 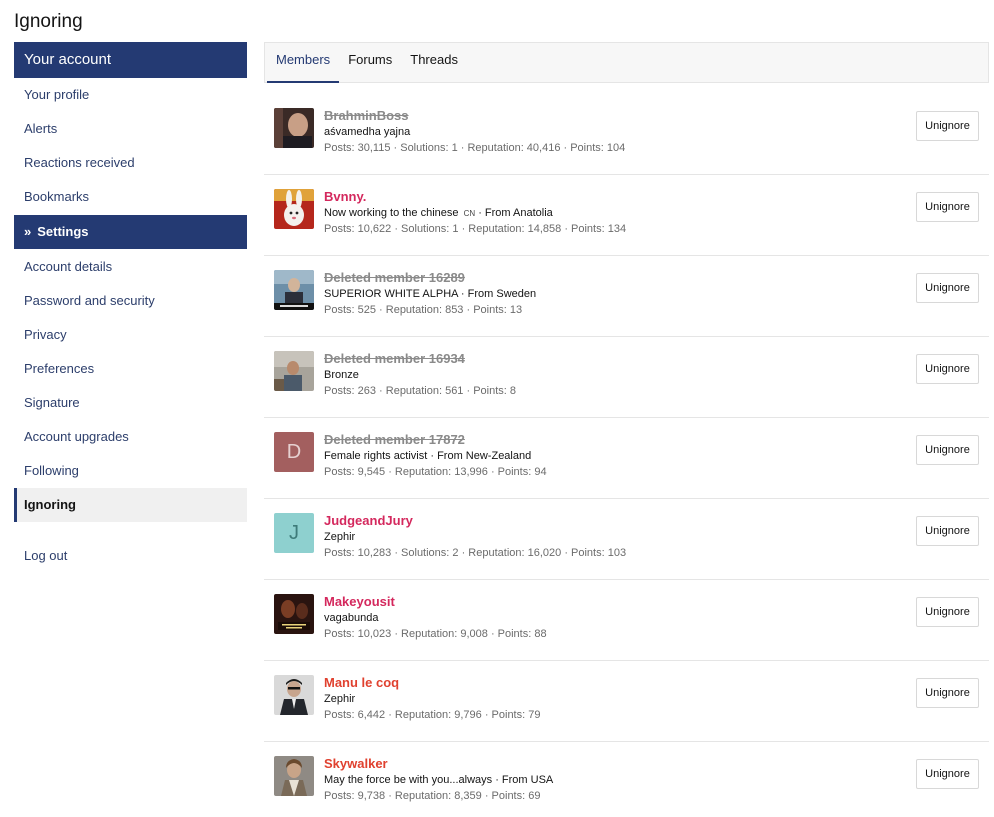 What do you see at coordinates (130, 471) in the screenshot?
I see `sidebar-item-following: Following` at bounding box center [130, 471].